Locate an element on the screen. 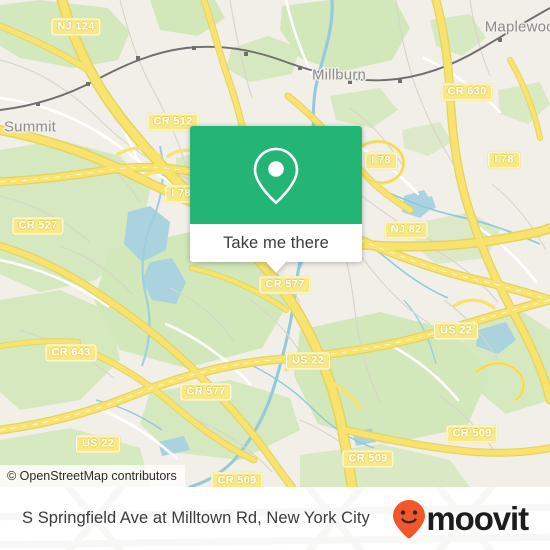 This screenshot has height=550, width=550. location-callout-card: Take me there is located at coordinates (276, 199).